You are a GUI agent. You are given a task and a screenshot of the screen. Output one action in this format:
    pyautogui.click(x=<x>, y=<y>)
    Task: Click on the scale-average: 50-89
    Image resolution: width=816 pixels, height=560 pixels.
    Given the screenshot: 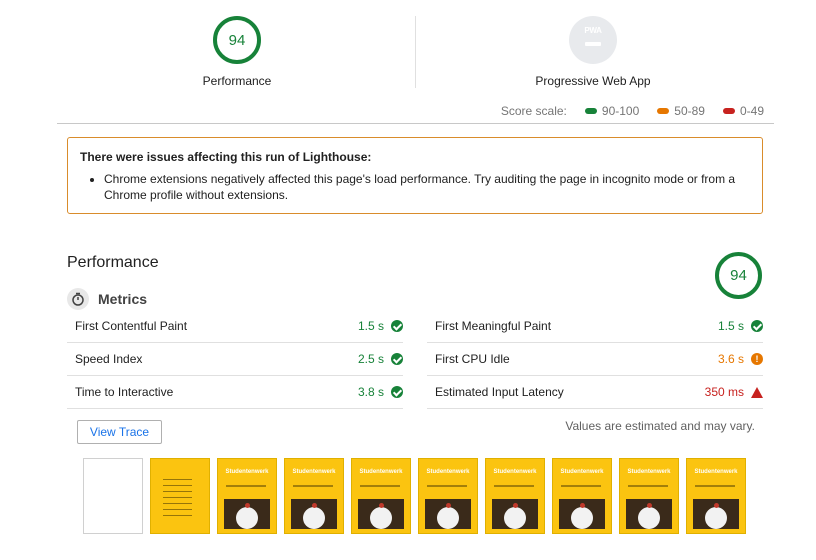 What is the action you would take?
    pyautogui.click(x=681, y=111)
    